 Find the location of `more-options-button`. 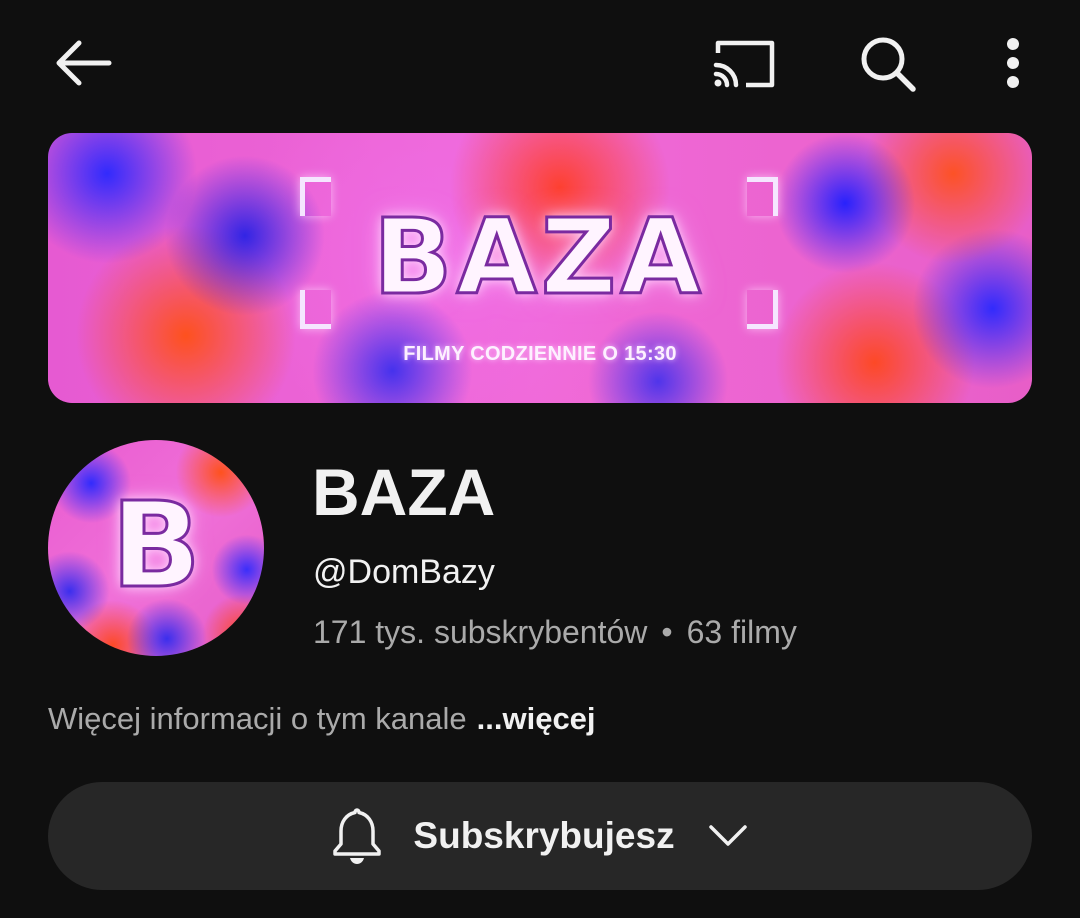

more-options-button is located at coordinates (1013, 63).